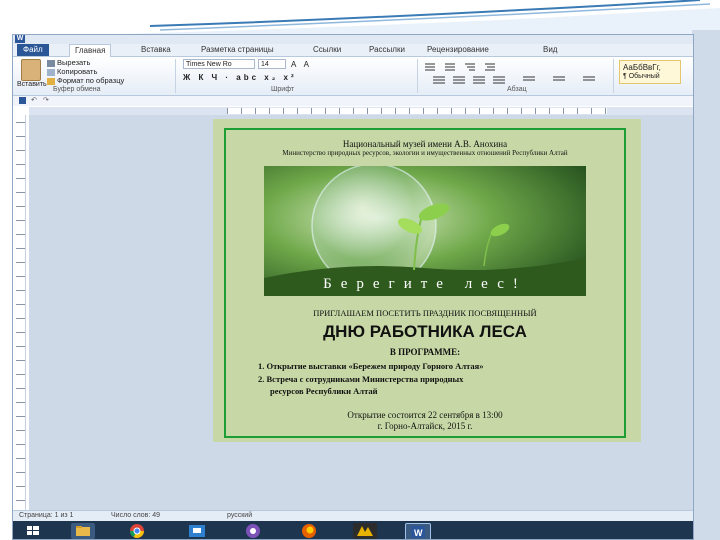  Describe the element at coordinates (425, 313) in the screenshot. I see `invite-text: ПРИГЛАШАЕМ ПОСЕТИТЬ ПРАЗДНИК ПОСВЯЩЕННЫЙ` at that location.